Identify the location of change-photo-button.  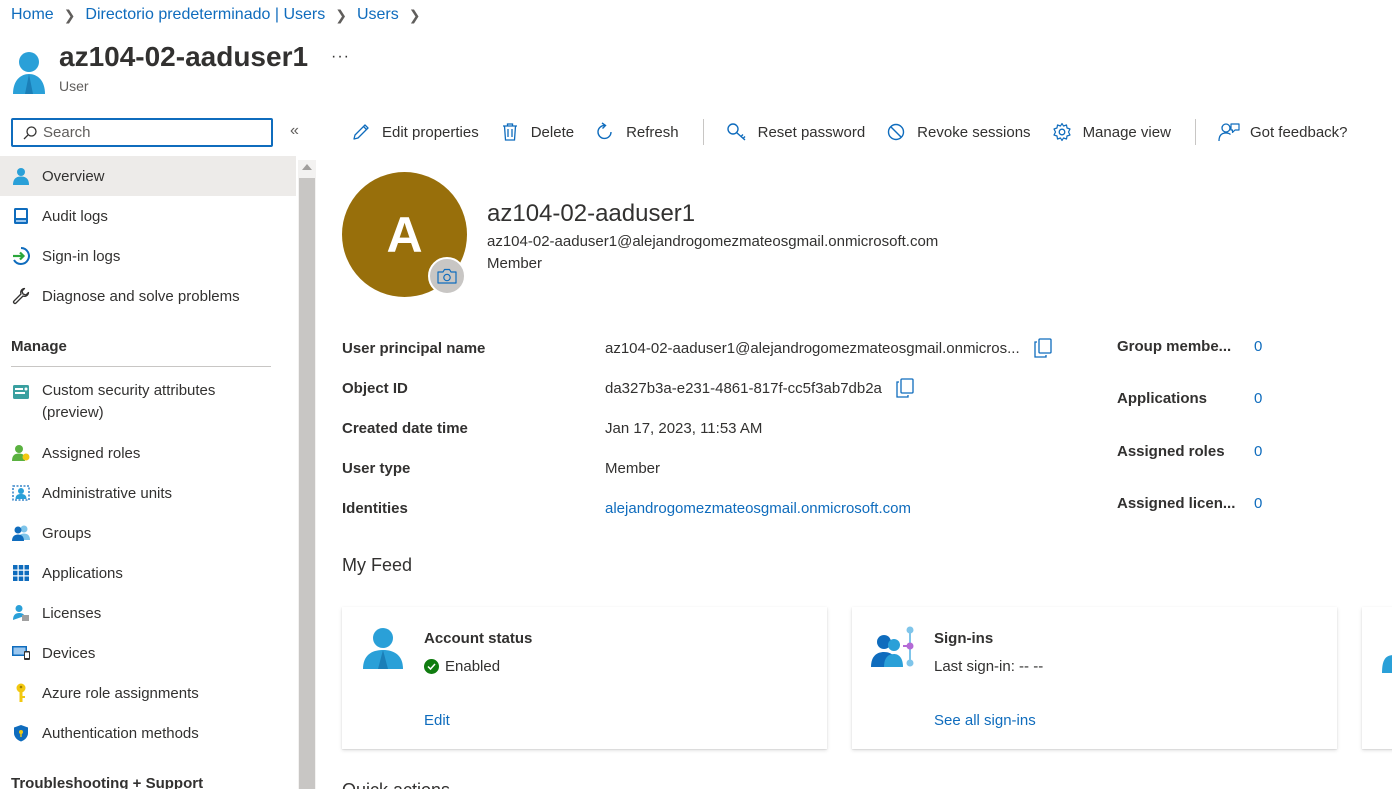
(447, 276).